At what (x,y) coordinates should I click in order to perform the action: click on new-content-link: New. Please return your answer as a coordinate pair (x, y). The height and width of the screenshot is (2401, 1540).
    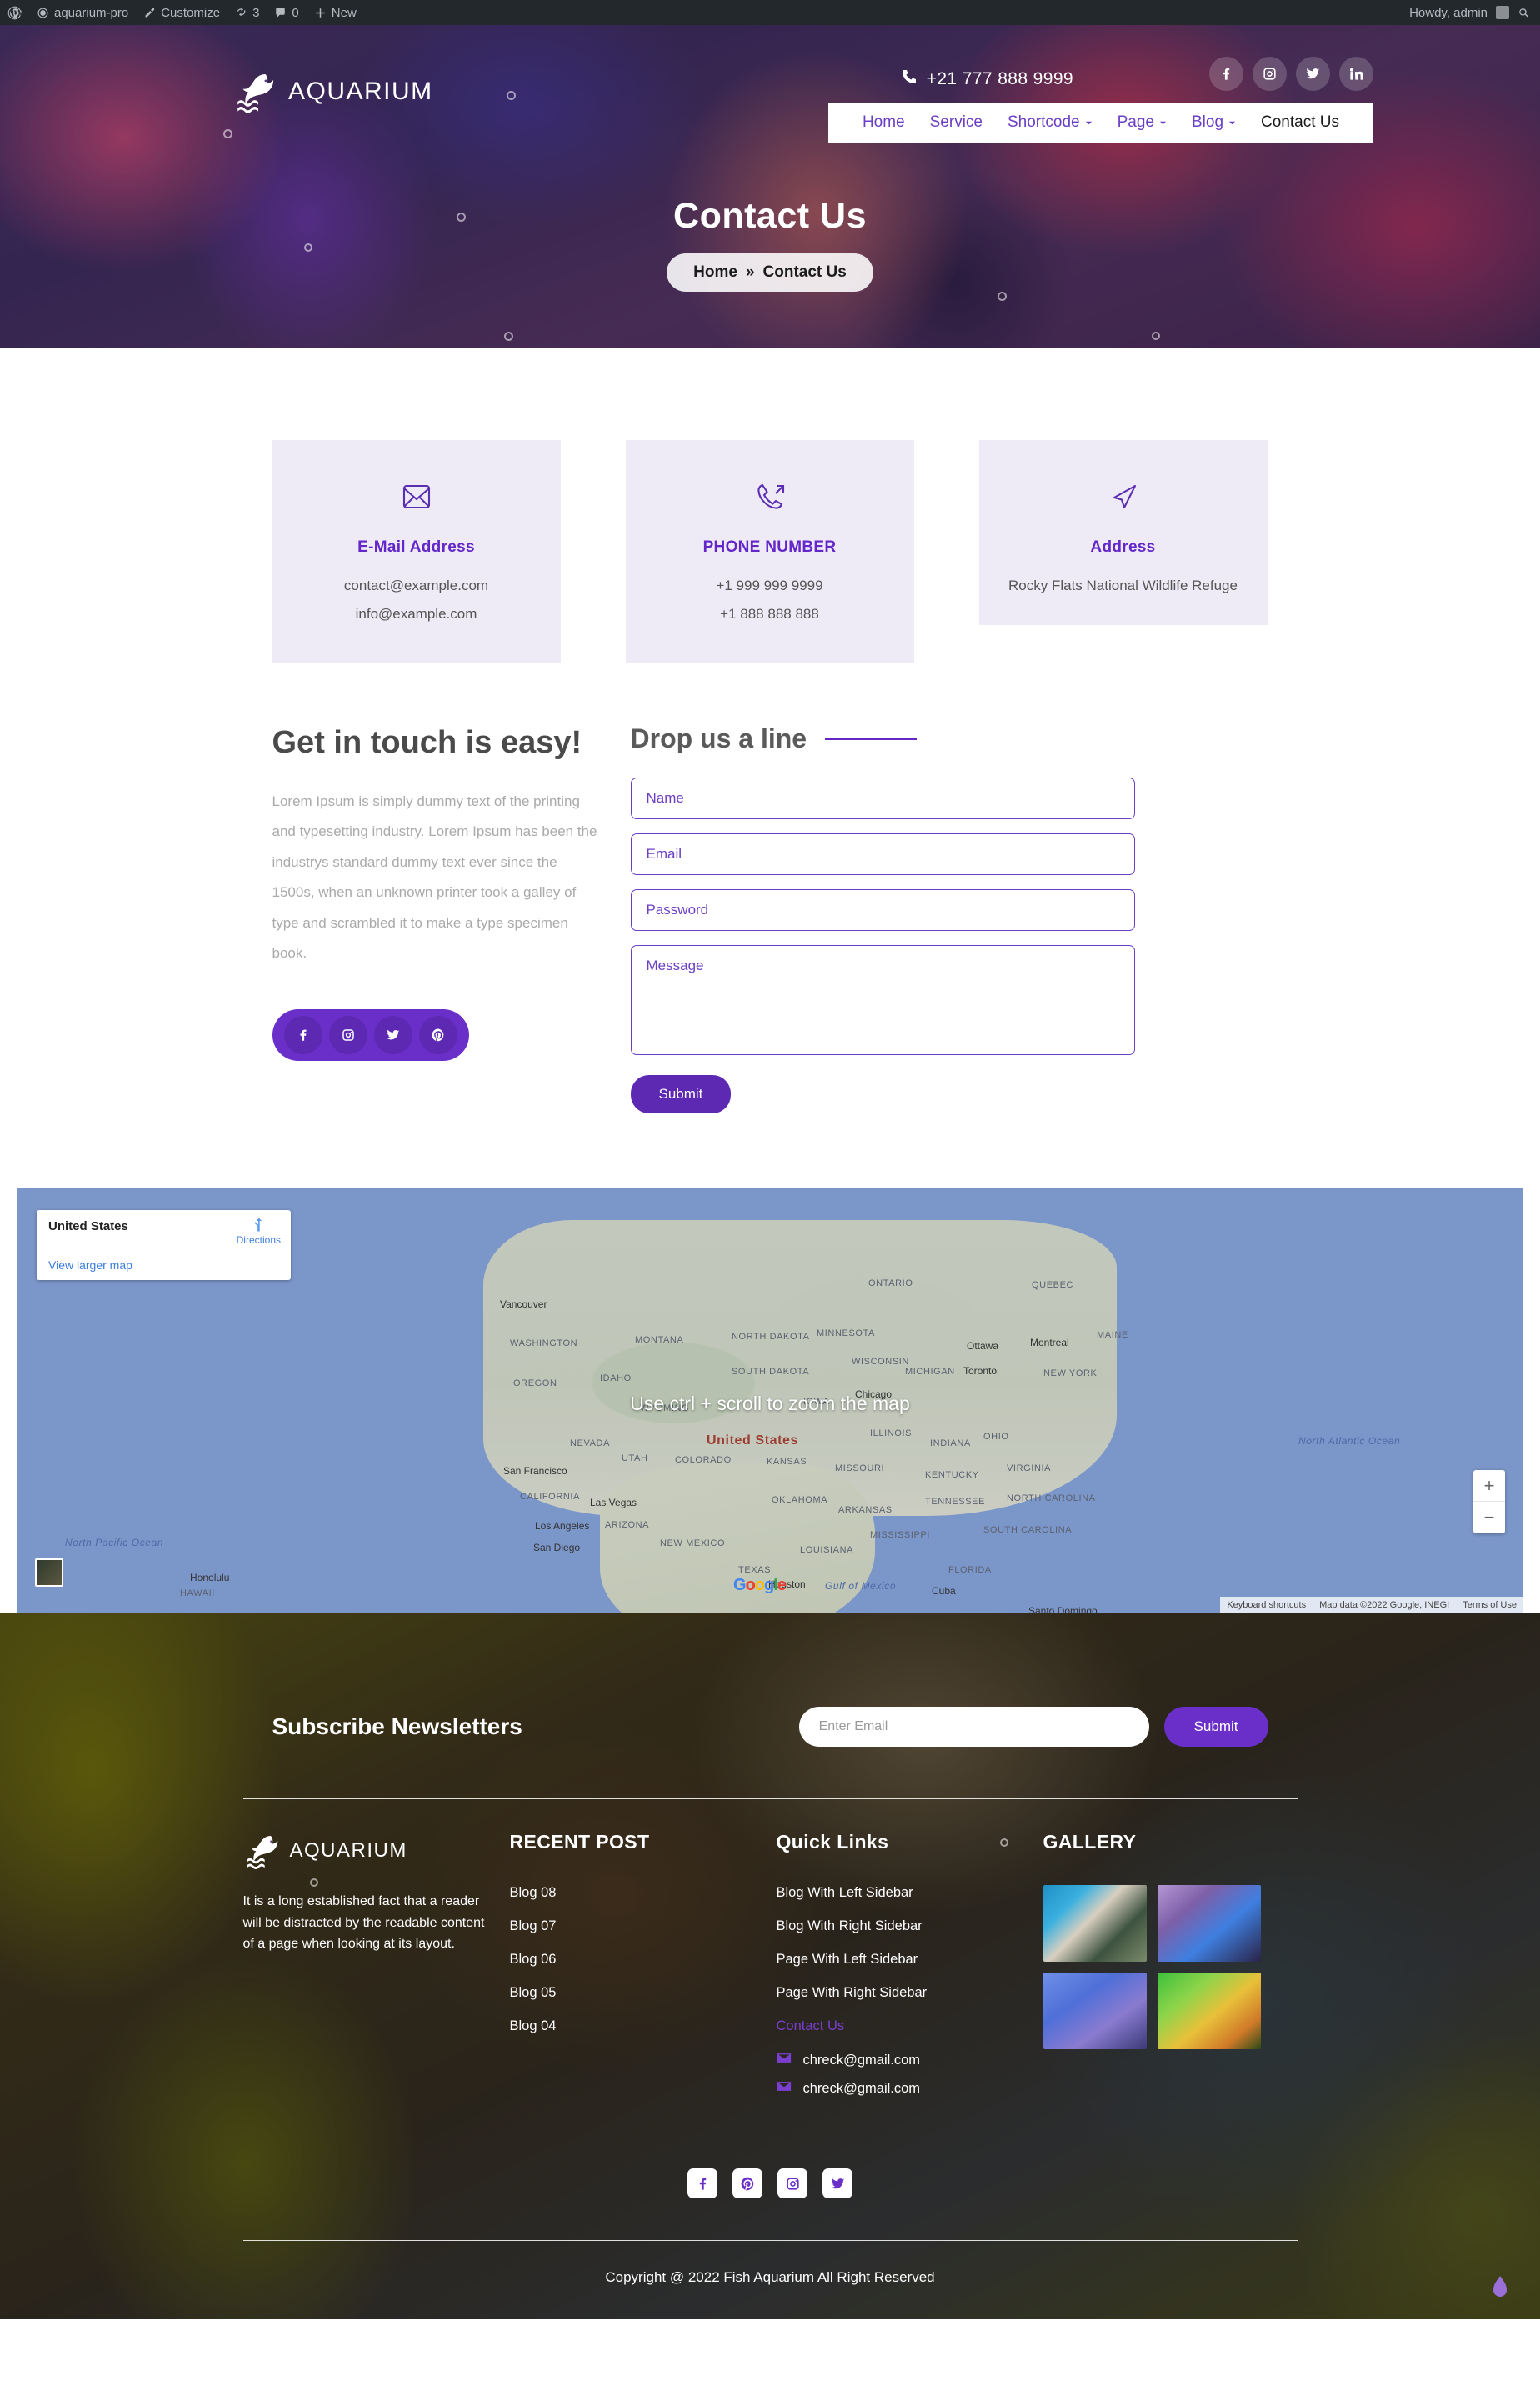
    Looking at the image, I should click on (335, 13).